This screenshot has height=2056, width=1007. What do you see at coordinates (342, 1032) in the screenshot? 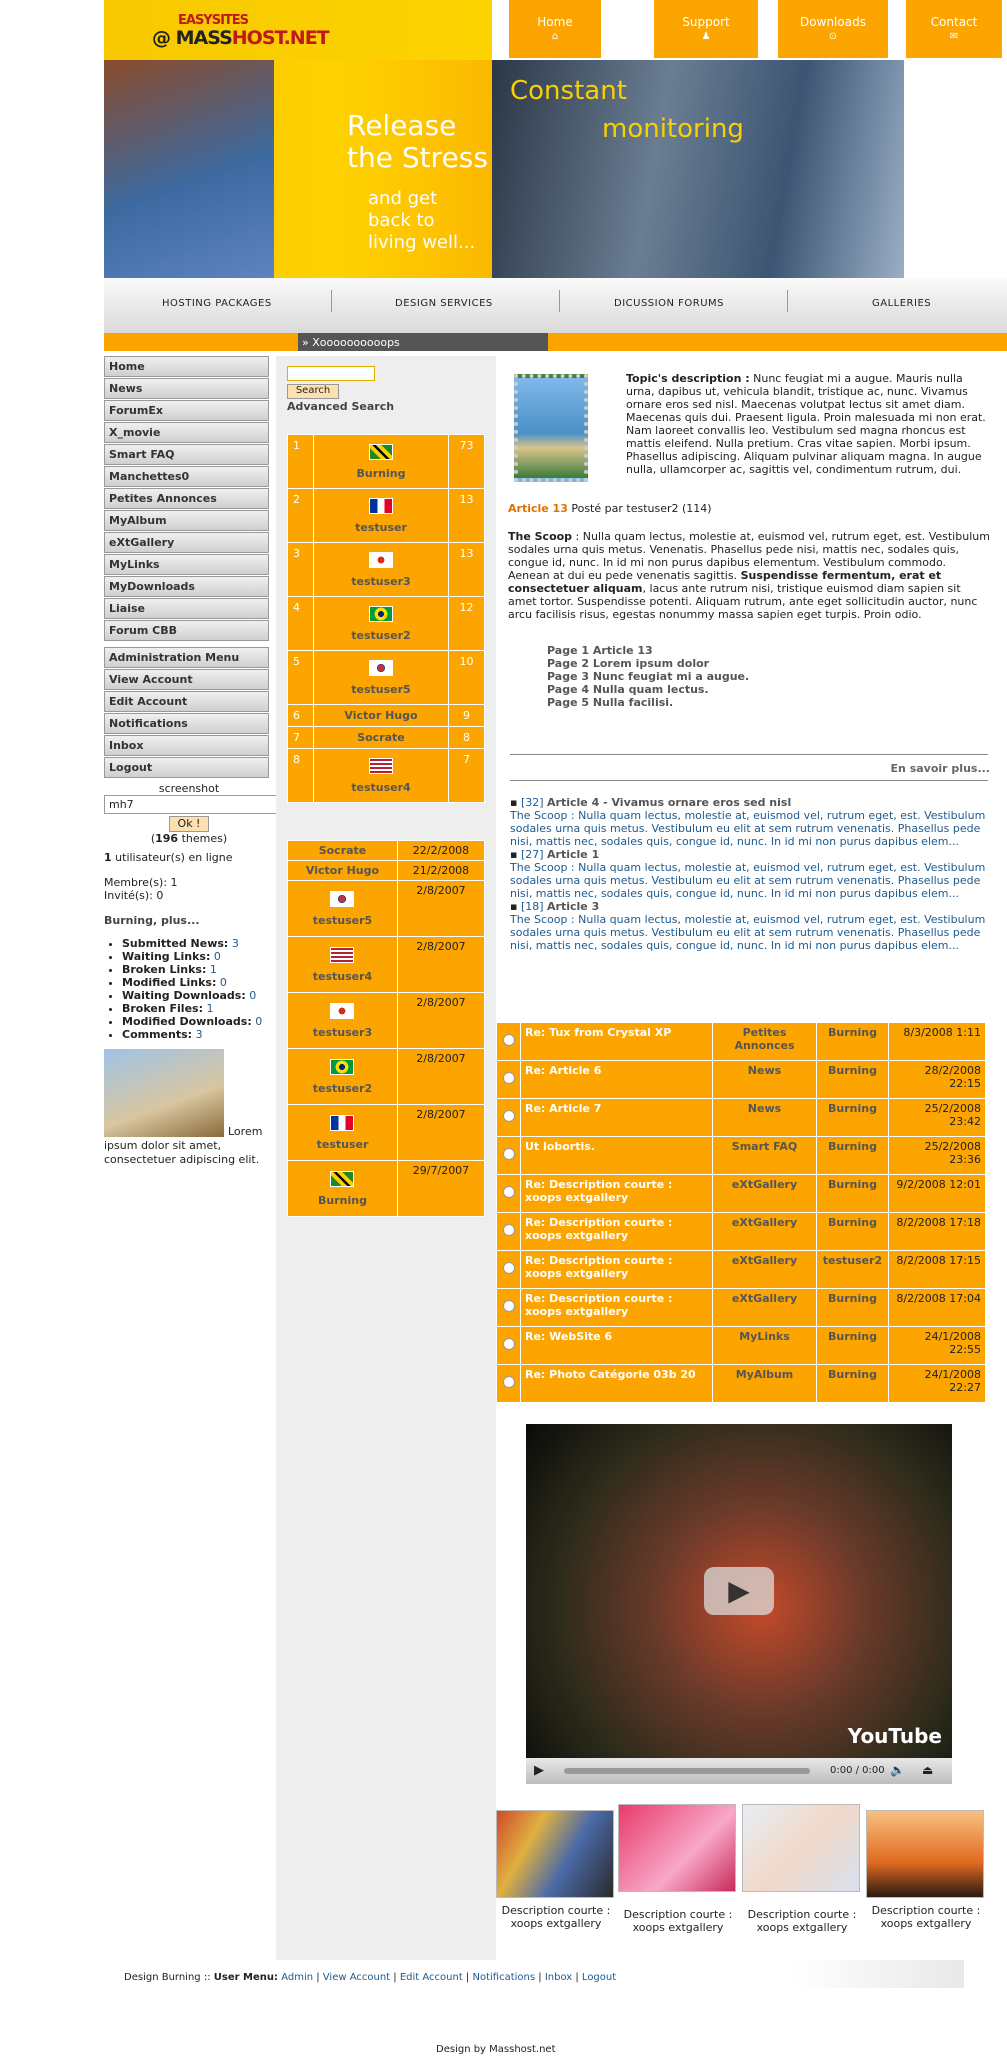
I see `member-name: testuser3` at bounding box center [342, 1032].